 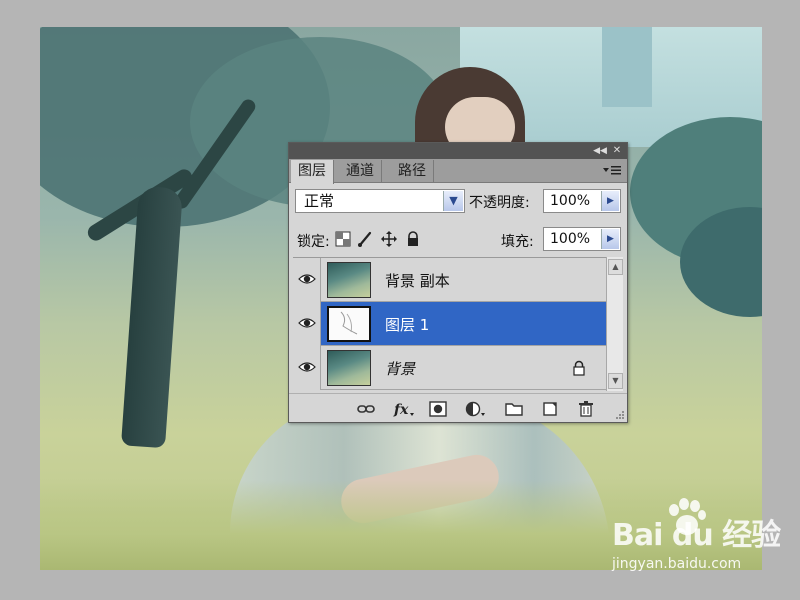 I want to click on lock-all-padlock-icon, so click(x=413, y=239).